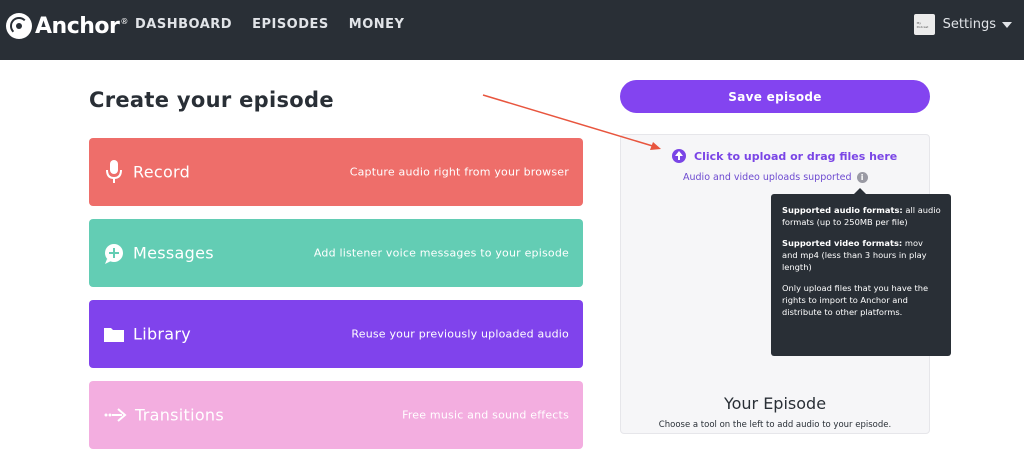 This screenshot has width=1024, height=449. I want to click on annotation-arrow, so click(571, 122).